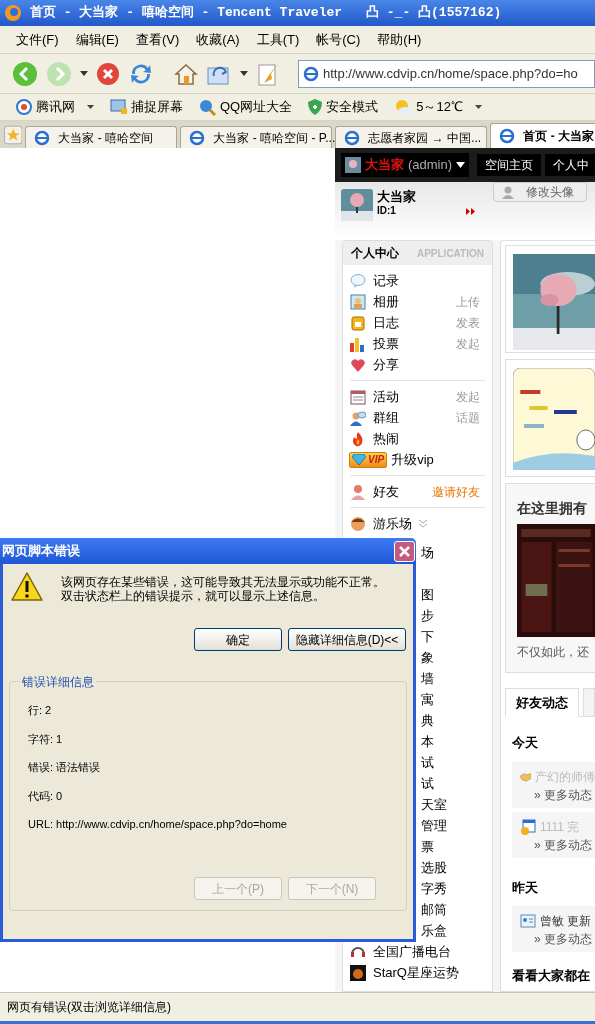 This screenshot has width=595, height=1024. What do you see at coordinates (386, 364) in the screenshot?
I see `menu-item: 分享` at bounding box center [386, 364].